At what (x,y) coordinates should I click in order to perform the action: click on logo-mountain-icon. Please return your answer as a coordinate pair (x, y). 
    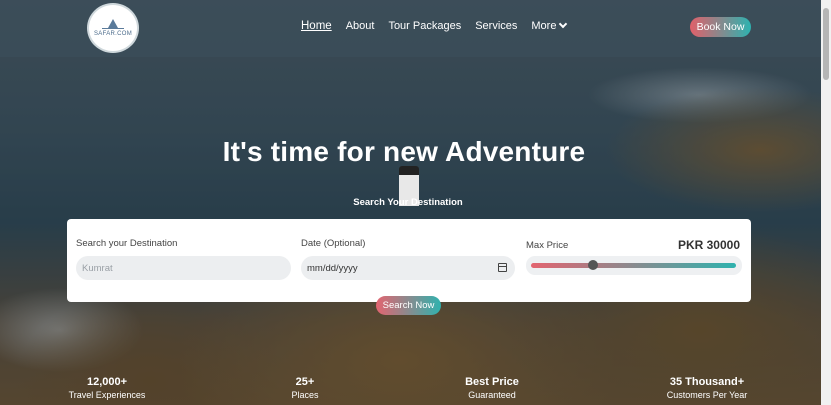
    Looking at the image, I should click on (113, 24).